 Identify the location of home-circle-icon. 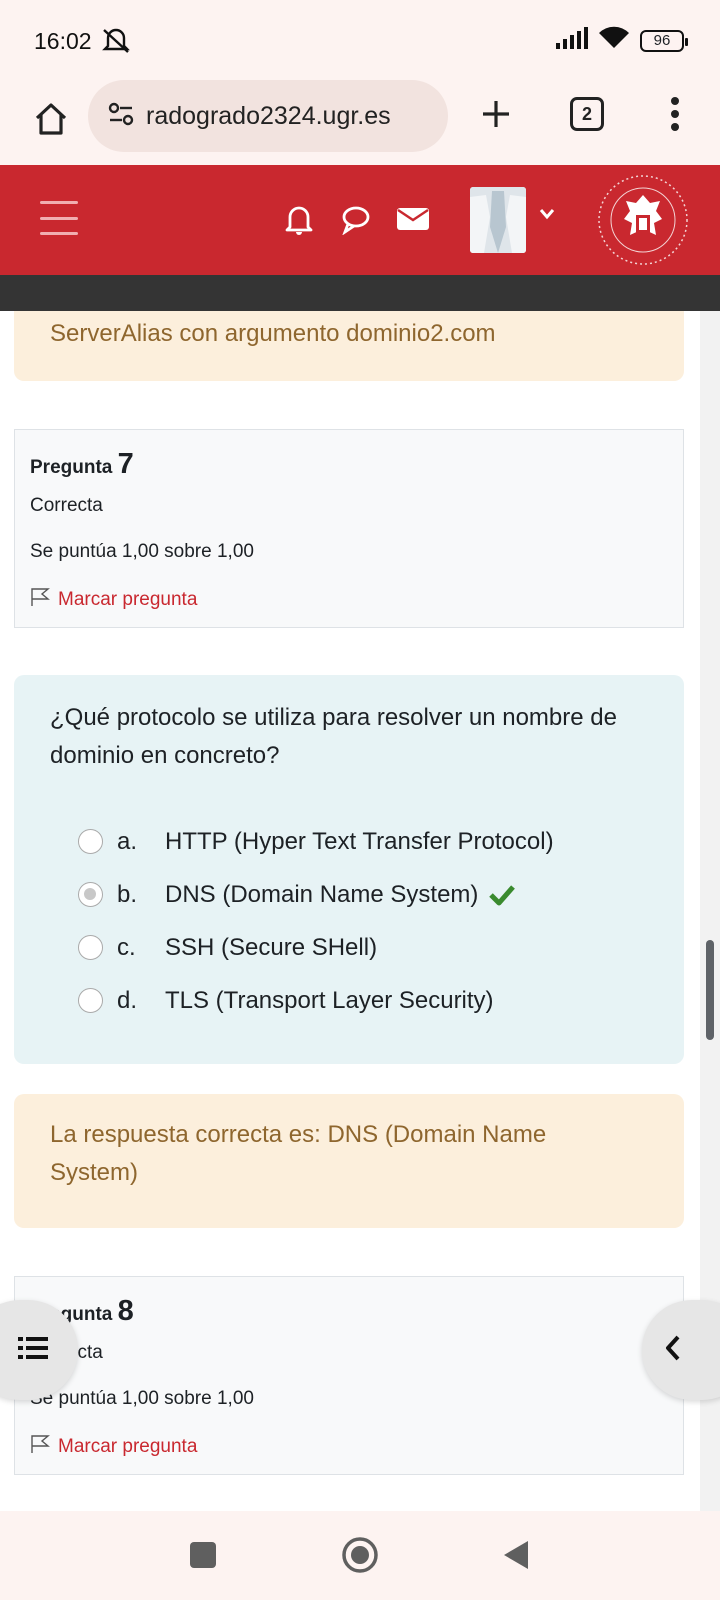
(360, 1557).